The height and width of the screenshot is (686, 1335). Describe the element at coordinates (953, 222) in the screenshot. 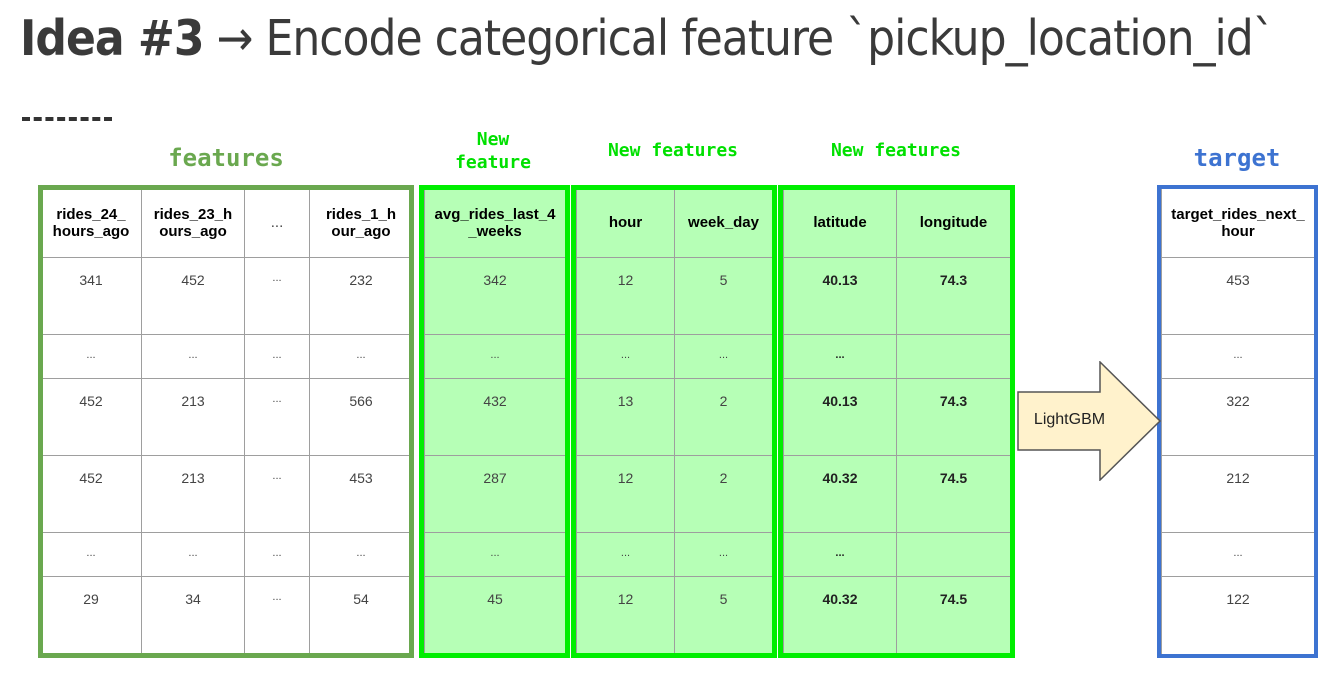

I see `header-cell: longitude` at that location.